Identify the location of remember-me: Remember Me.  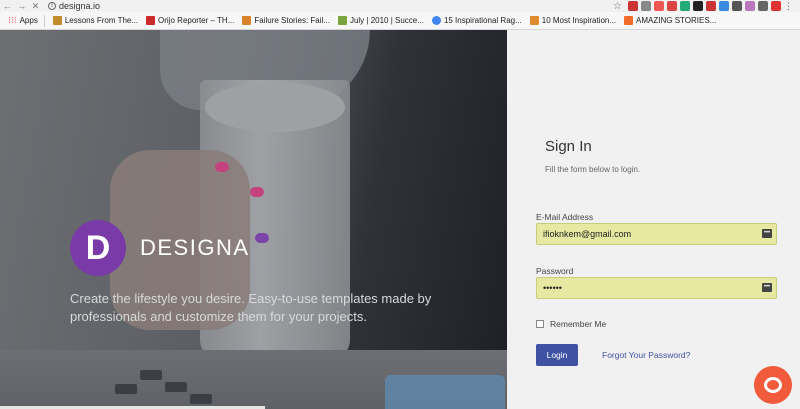
(571, 324).